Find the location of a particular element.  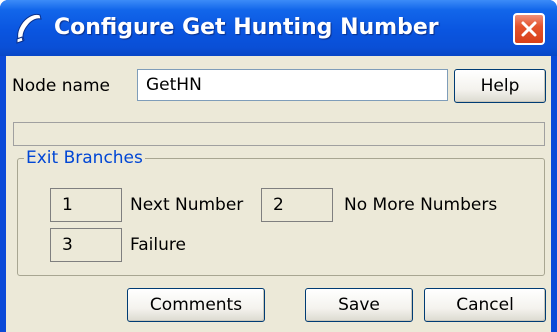

node-name-label: Node name is located at coordinates (61, 86).